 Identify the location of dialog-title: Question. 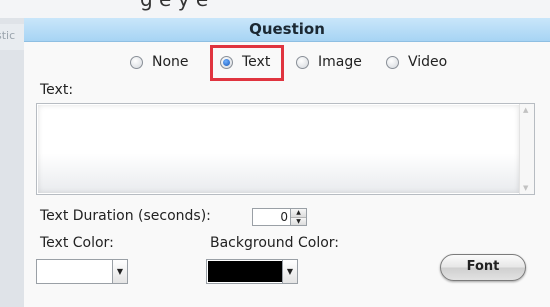
(287, 30).